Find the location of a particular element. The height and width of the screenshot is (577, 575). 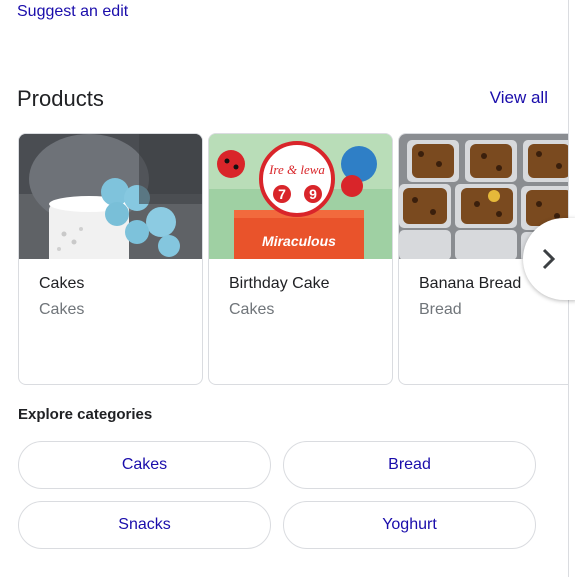

product-card-title: Birthday Cake is located at coordinates (279, 283).